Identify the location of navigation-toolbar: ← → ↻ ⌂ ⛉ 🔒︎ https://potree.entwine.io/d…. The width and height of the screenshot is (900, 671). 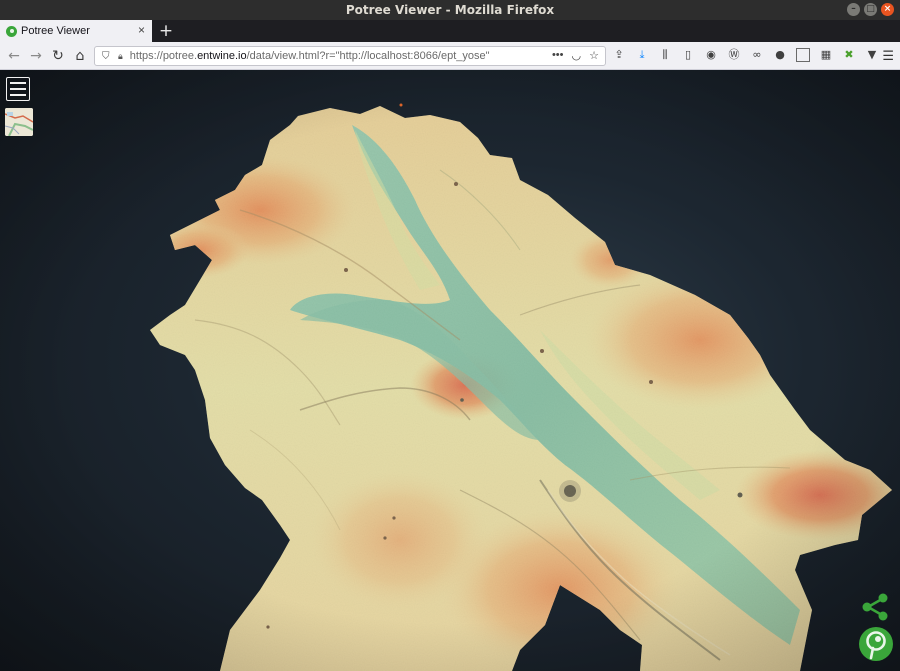
(450, 56).